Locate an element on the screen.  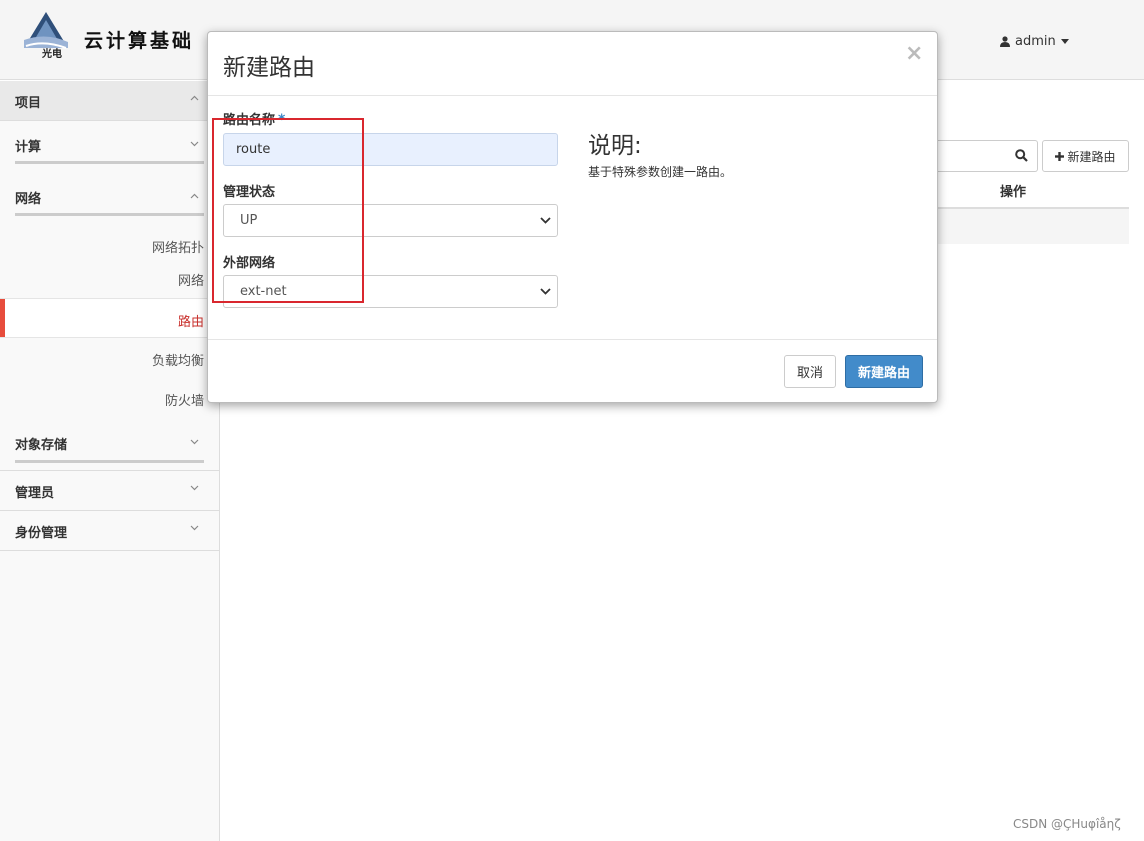
sidebar-item-label: 防火墙 is located at coordinates (184, 401).